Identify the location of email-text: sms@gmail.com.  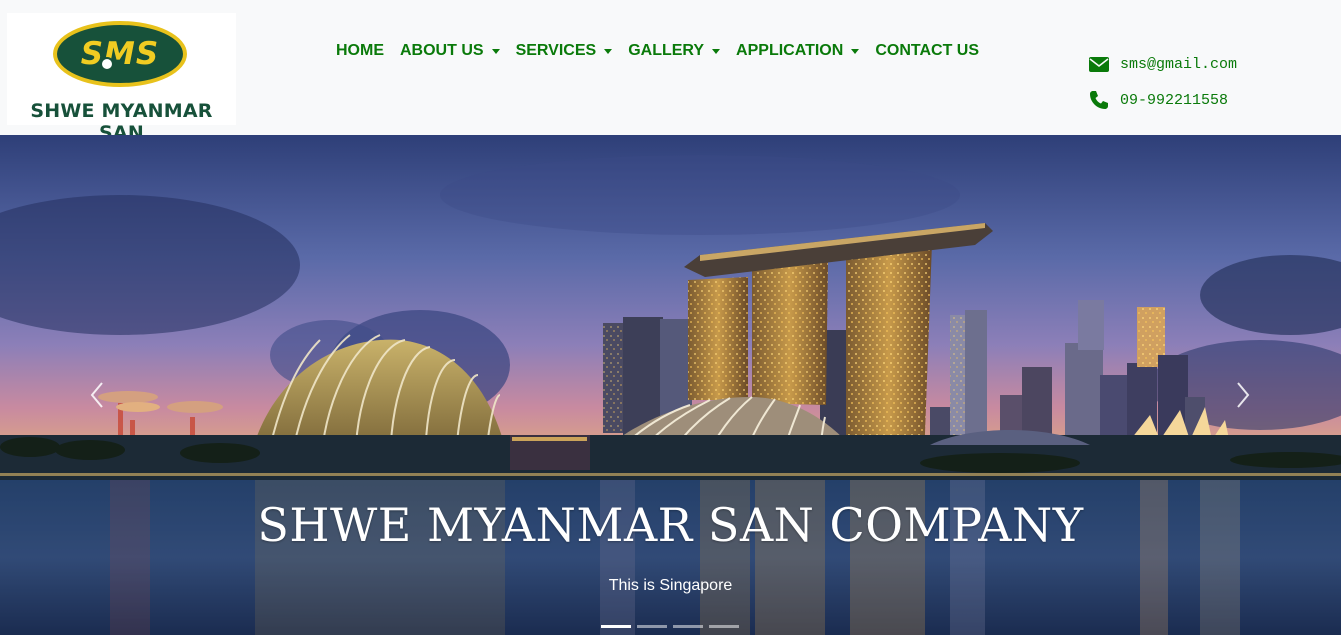
(1179, 64).